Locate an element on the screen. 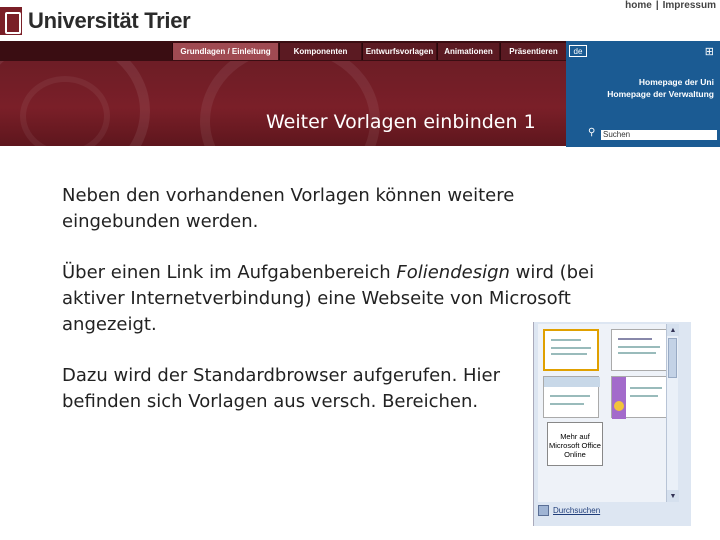 The width and height of the screenshot is (720, 540). more-templates-online: Mehr auf Microsoft Office Online is located at coordinates (575, 444).